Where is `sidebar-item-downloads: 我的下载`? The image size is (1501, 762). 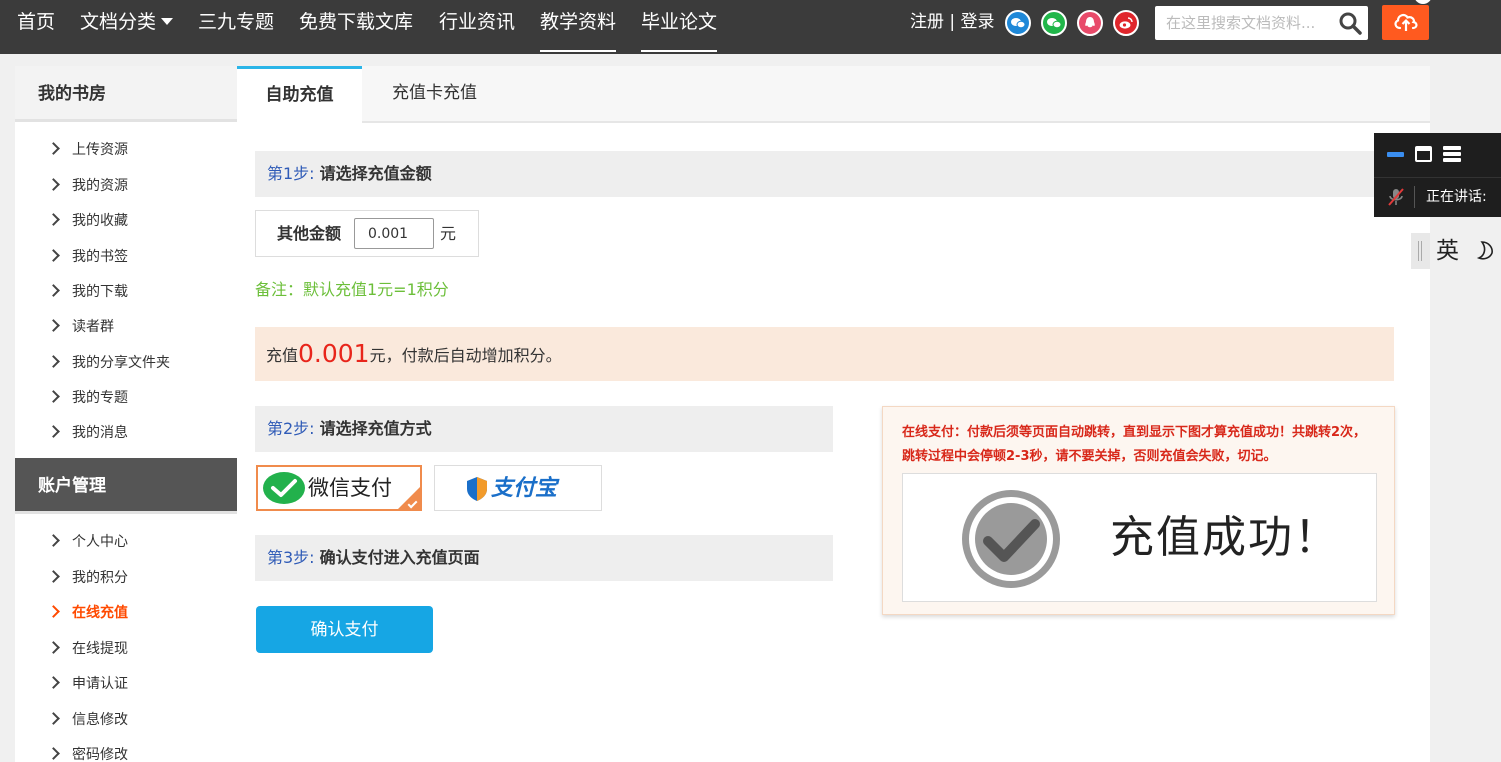
sidebar-item-downloads: 我的下载 is located at coordinates (87, 292).